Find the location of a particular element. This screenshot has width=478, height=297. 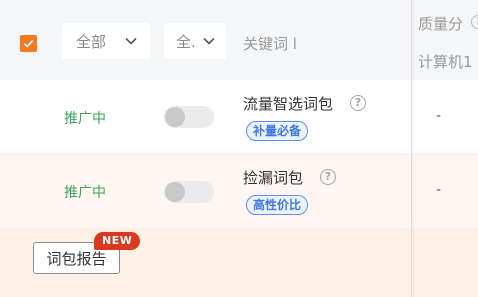

frozen-column-shadow is located at coordinates (413, 148).